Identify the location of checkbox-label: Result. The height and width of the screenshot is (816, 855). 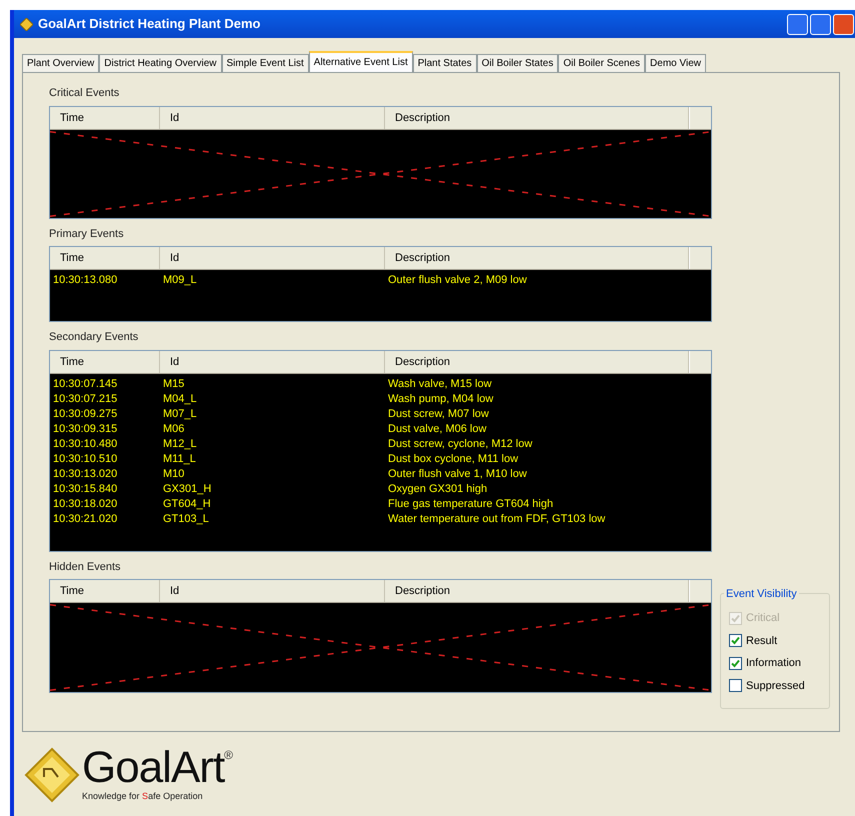
(762, 641).